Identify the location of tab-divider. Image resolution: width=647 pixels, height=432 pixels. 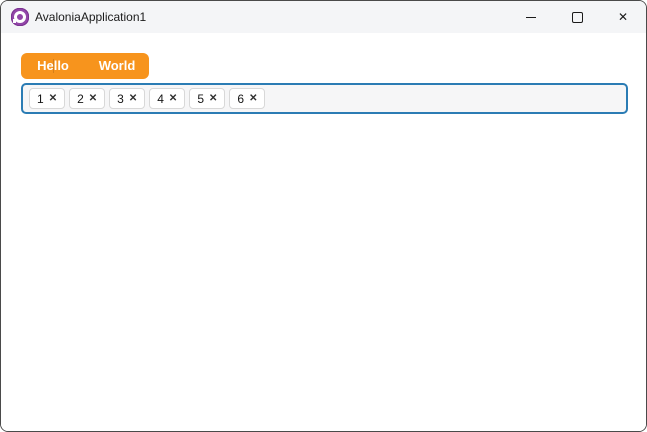
(53, 66).